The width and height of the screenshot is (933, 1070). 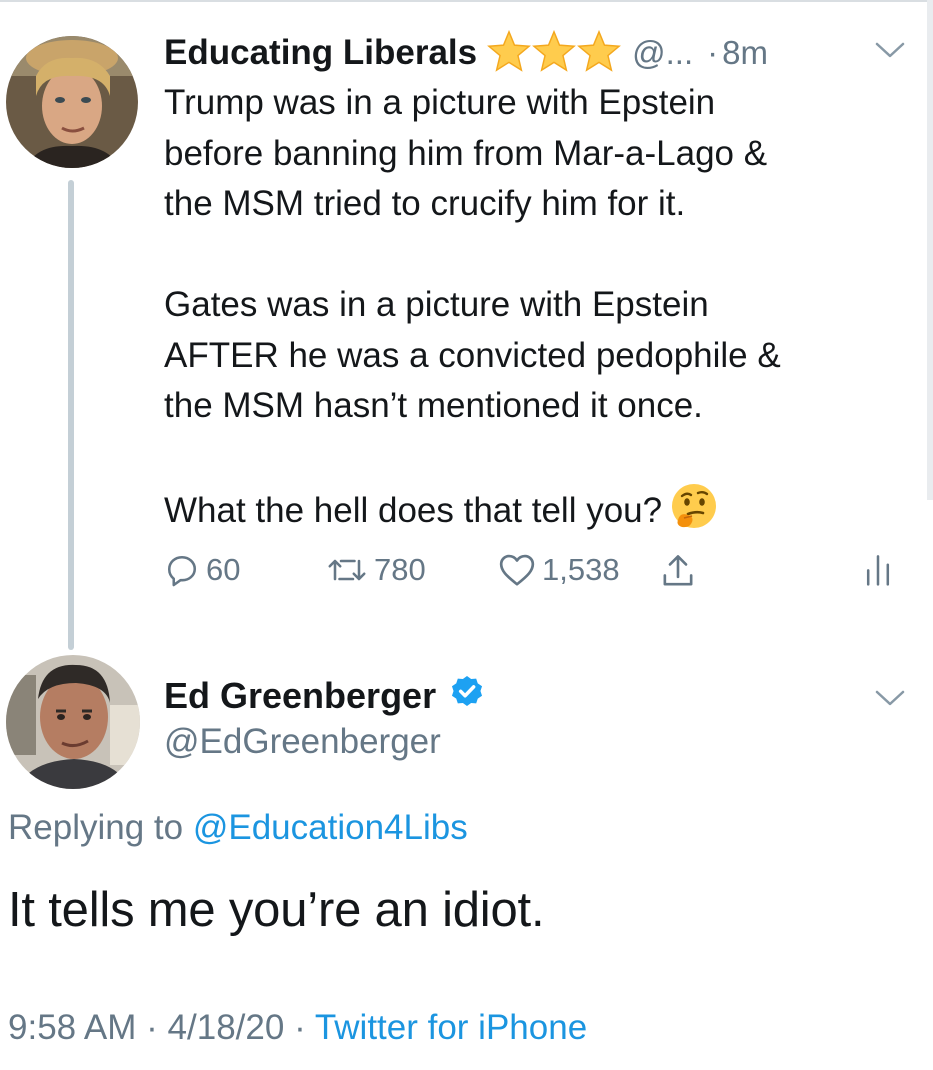 I want to click on like-button: 1,538, so click(x=559, y=570).